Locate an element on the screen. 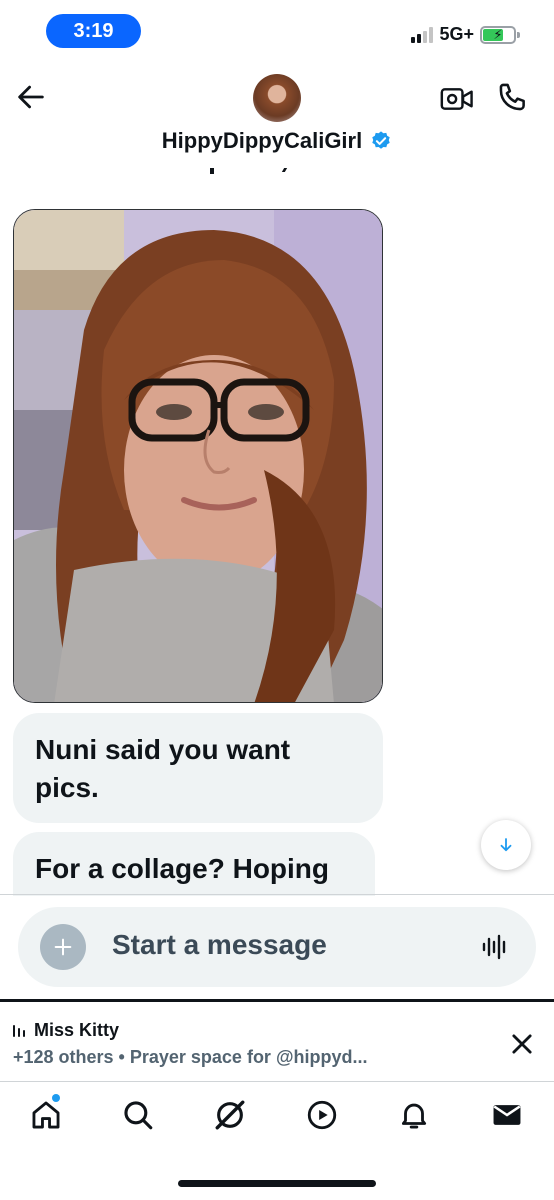 The image size is (554, 1200). phone-icon is located at coordinates (513, 97).